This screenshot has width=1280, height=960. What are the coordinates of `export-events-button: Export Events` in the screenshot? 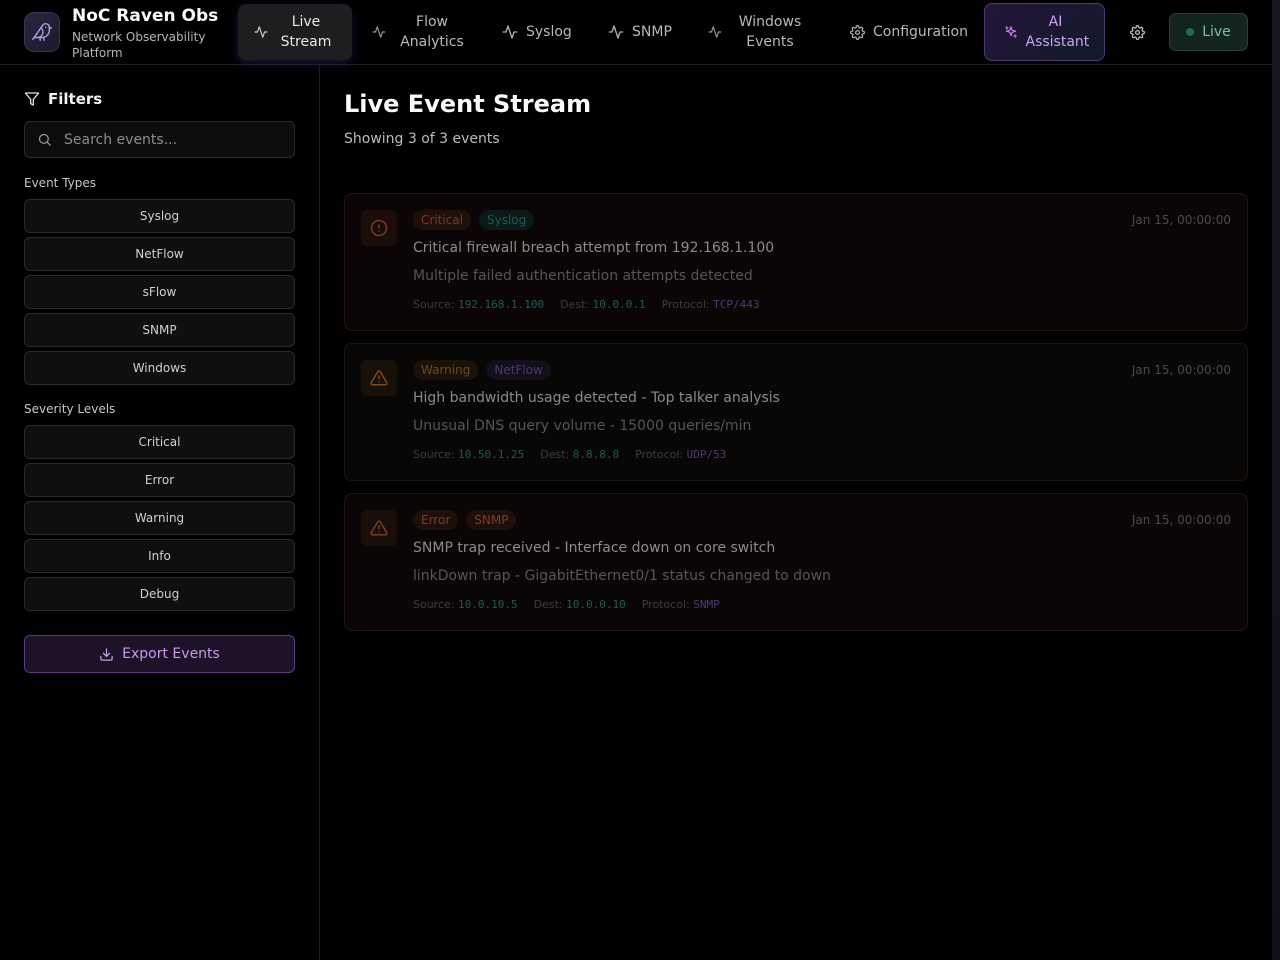 It's located at (159, 654).